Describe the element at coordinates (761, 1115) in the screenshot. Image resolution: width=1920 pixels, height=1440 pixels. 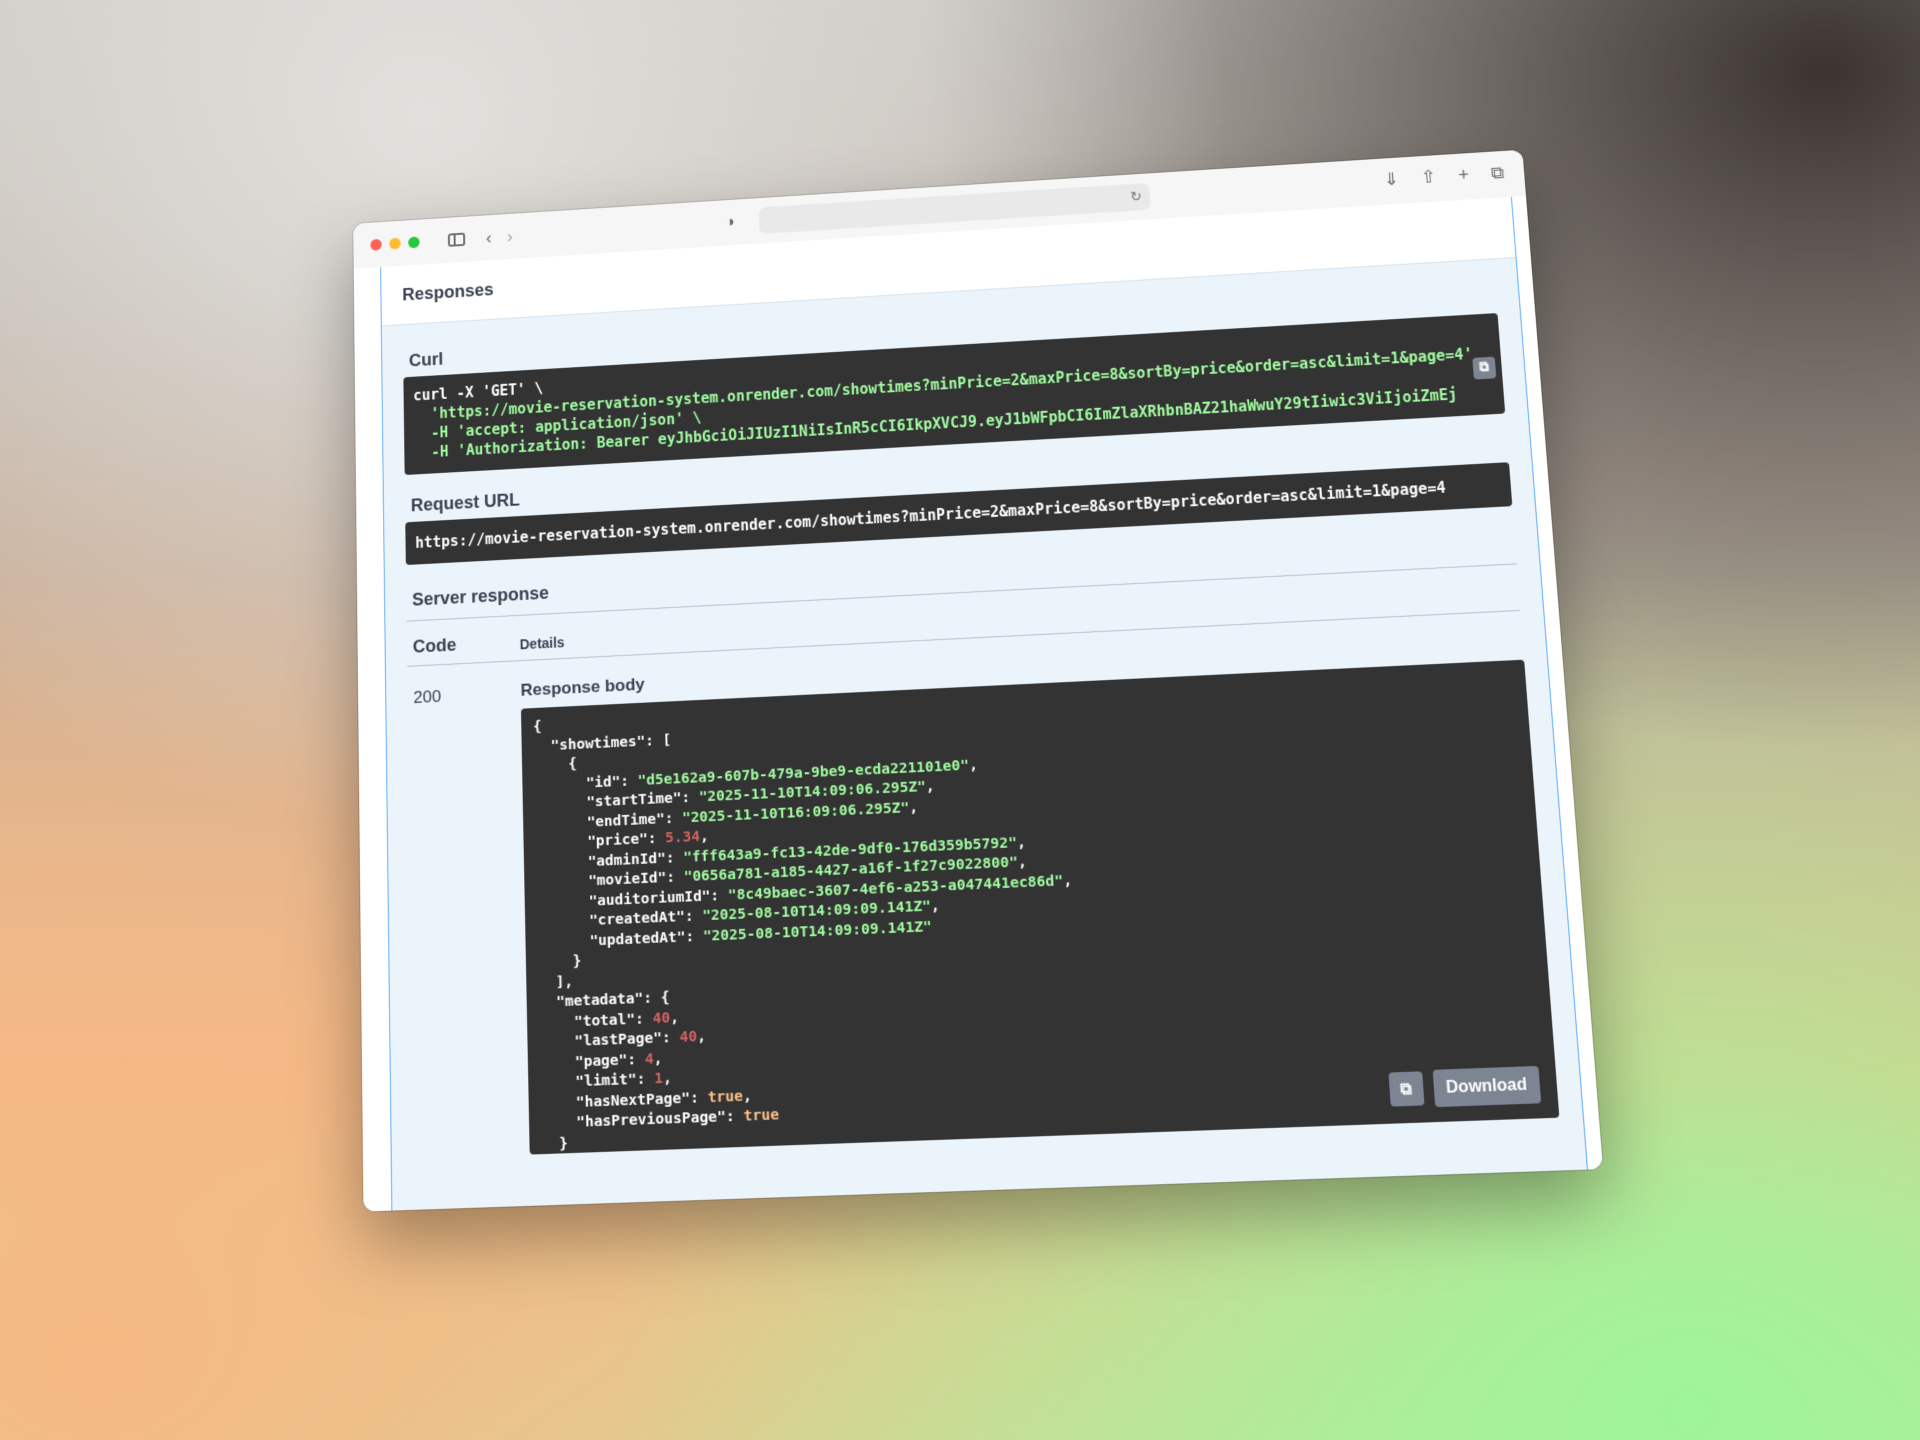
I see `metadata-haspreviouspage-value: true` at that location.